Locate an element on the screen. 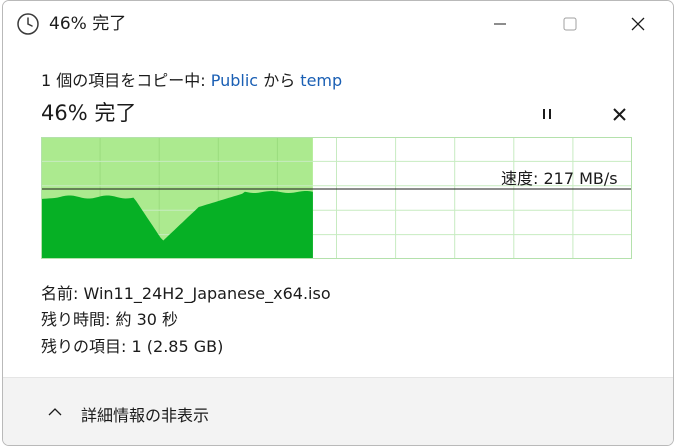 The image size is (675, 446). items-remaining-label: 残りの項目: is located at coordinates (84, 346).